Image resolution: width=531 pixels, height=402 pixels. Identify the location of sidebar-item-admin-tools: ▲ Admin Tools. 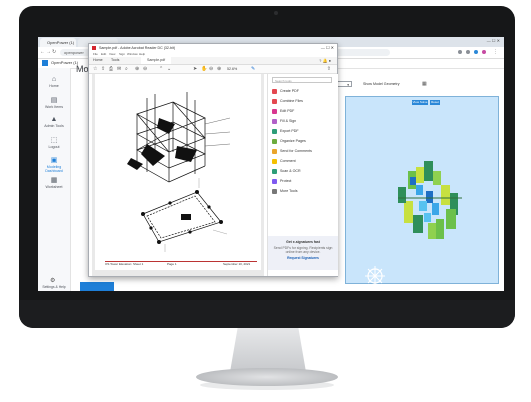
(54, 122).